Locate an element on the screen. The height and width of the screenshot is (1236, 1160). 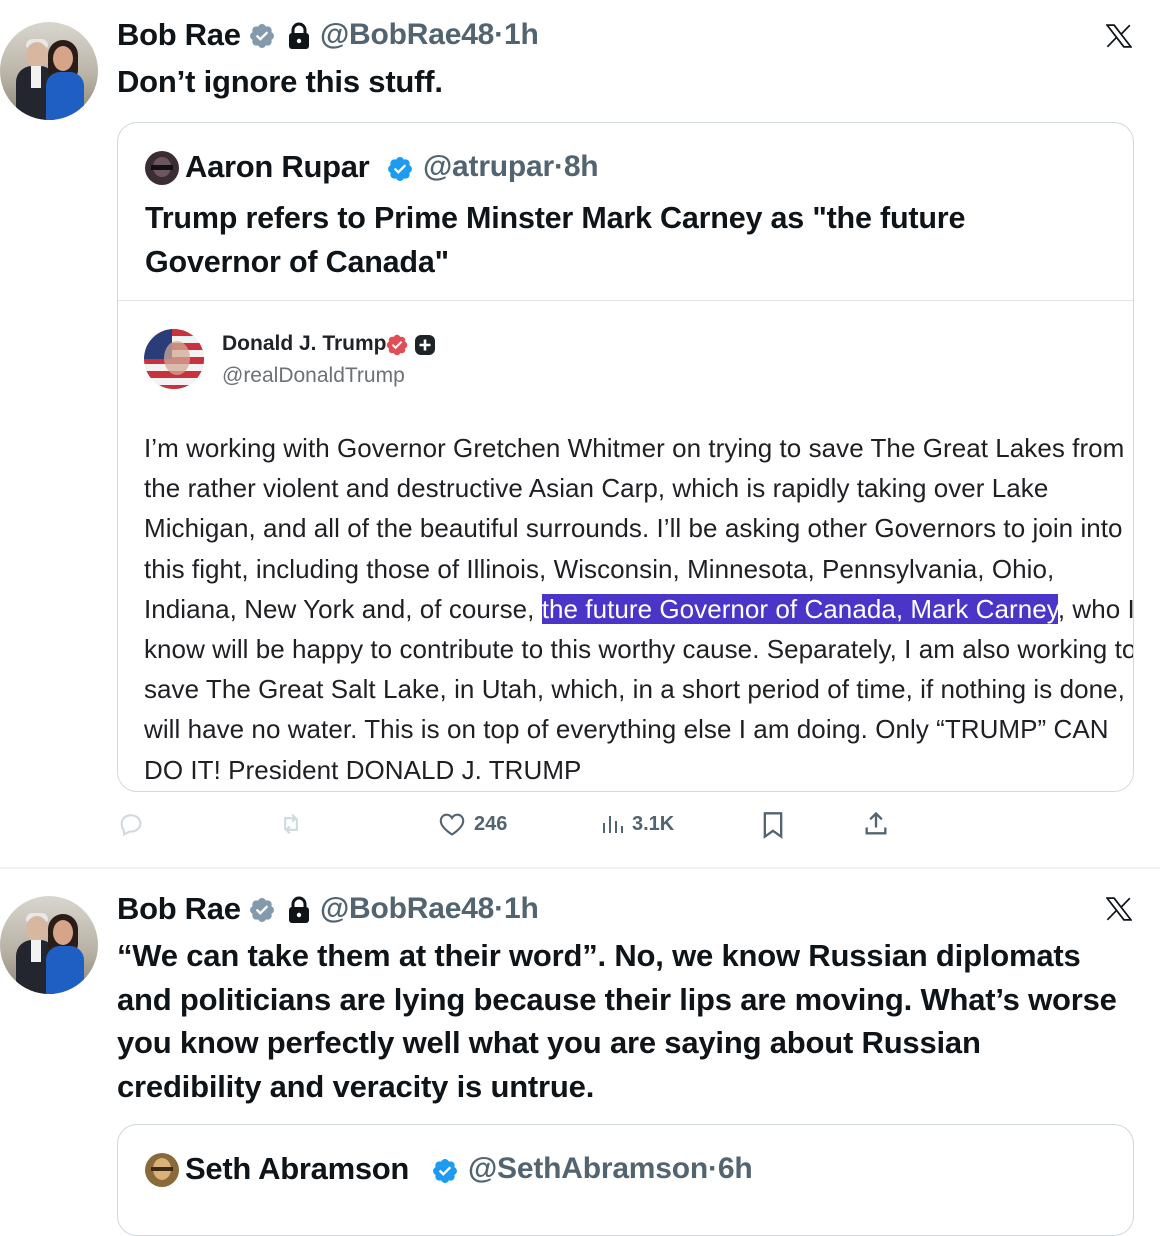
bookmark-button is located at coordinates (773, 825).